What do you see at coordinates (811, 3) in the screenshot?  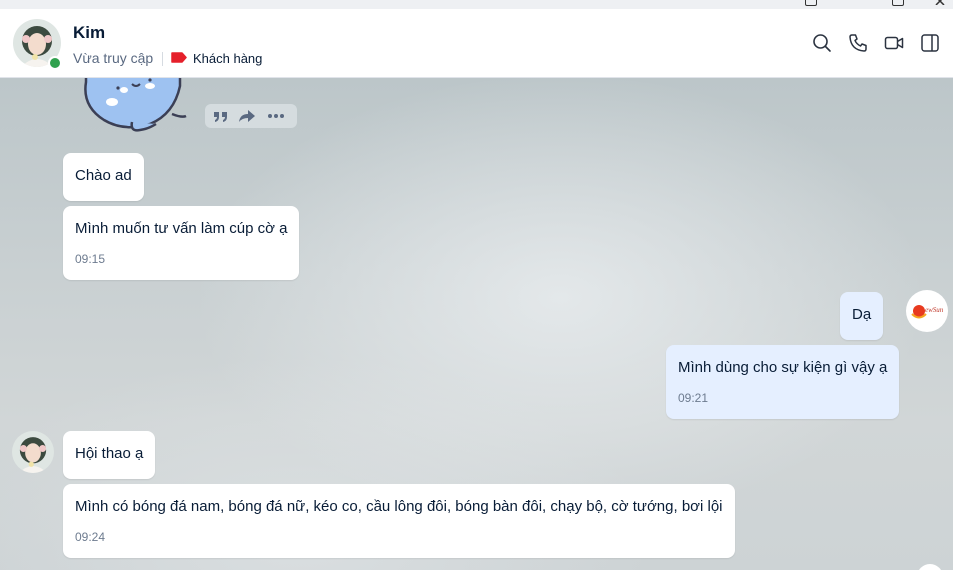 I see `restore-window-icon` at bounding box center [811, 3].